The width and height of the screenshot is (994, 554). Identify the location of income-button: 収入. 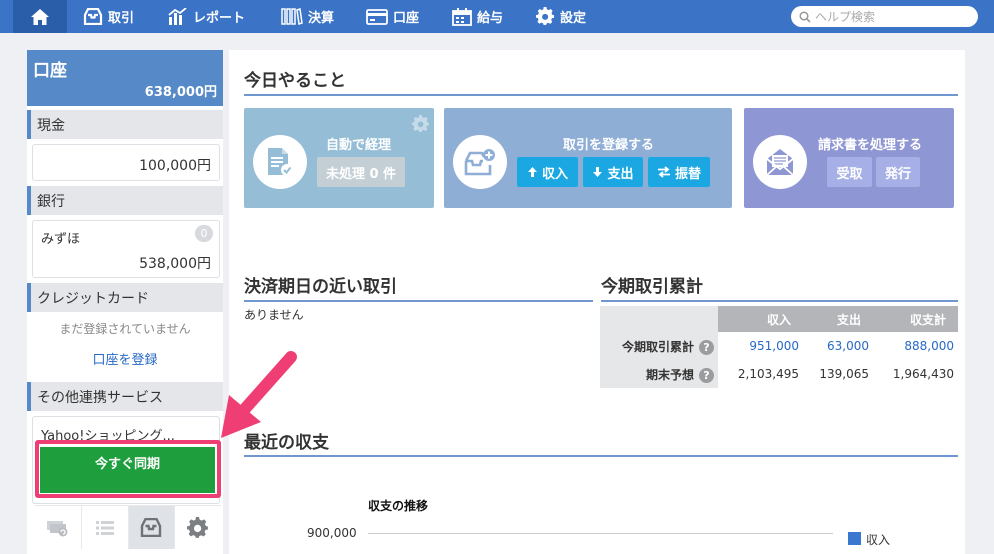
(547, 172).